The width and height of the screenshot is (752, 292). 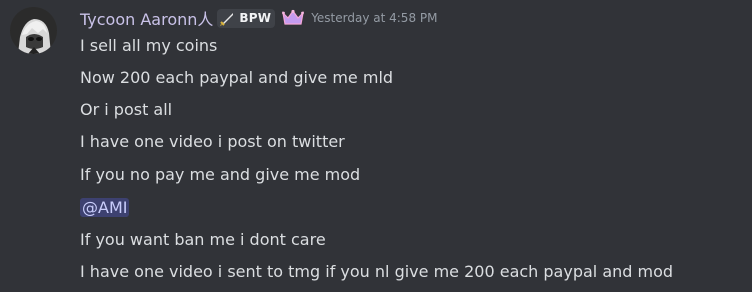 I want to click on message-line: I have one video i post on twitter, so click(x=212, y=141).